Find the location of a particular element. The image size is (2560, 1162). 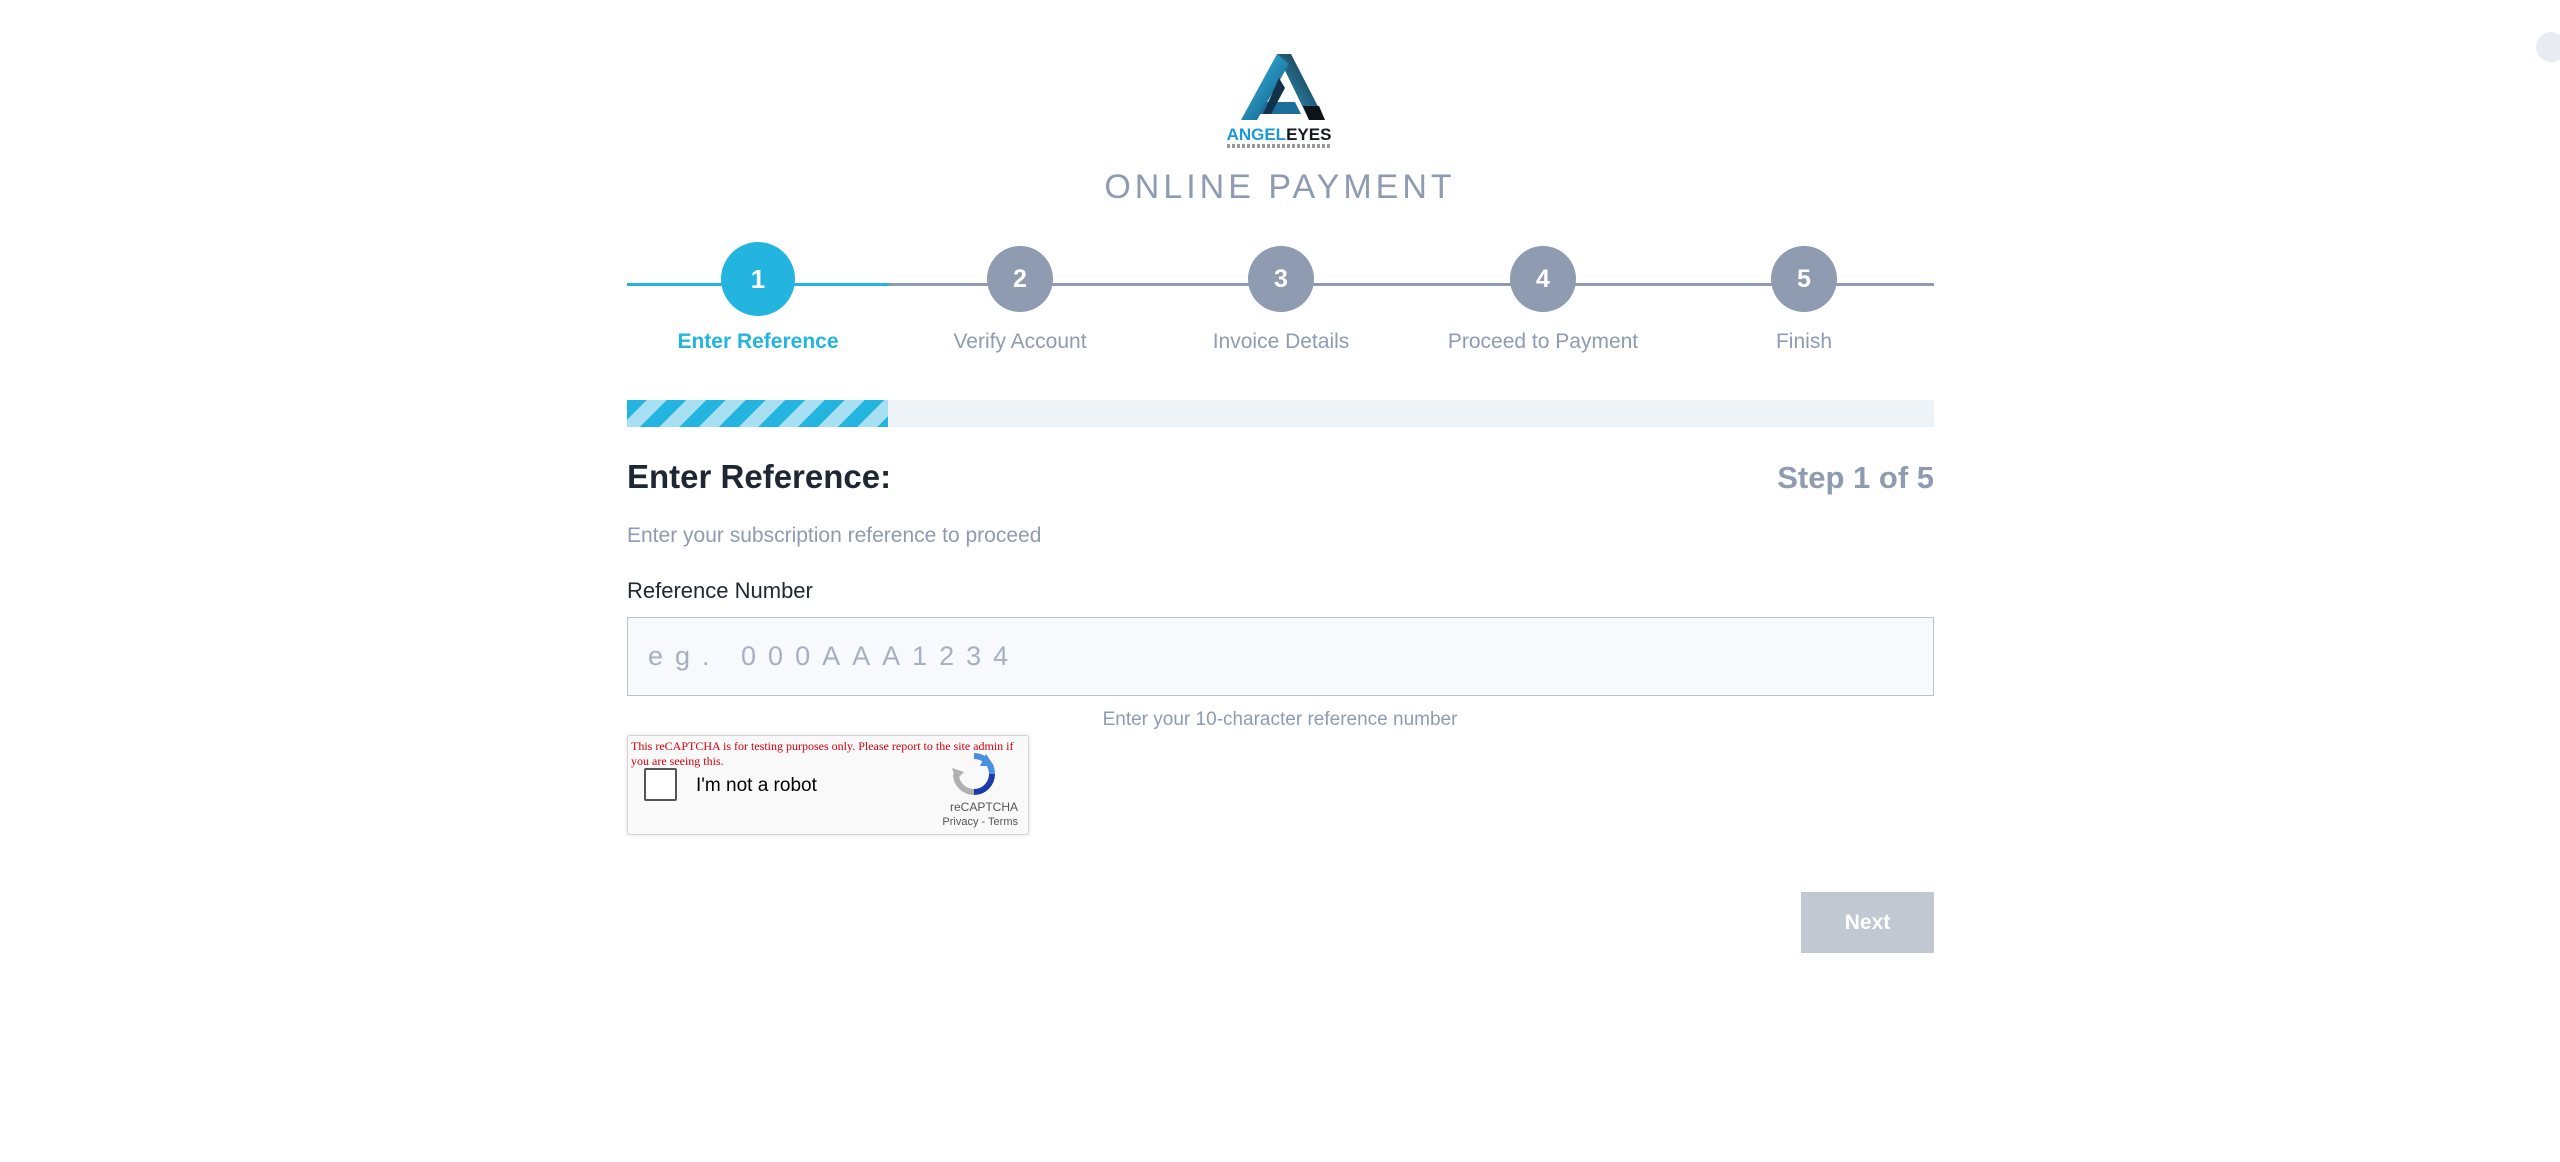

reference-number-input is located at coordinates (1280, 656).